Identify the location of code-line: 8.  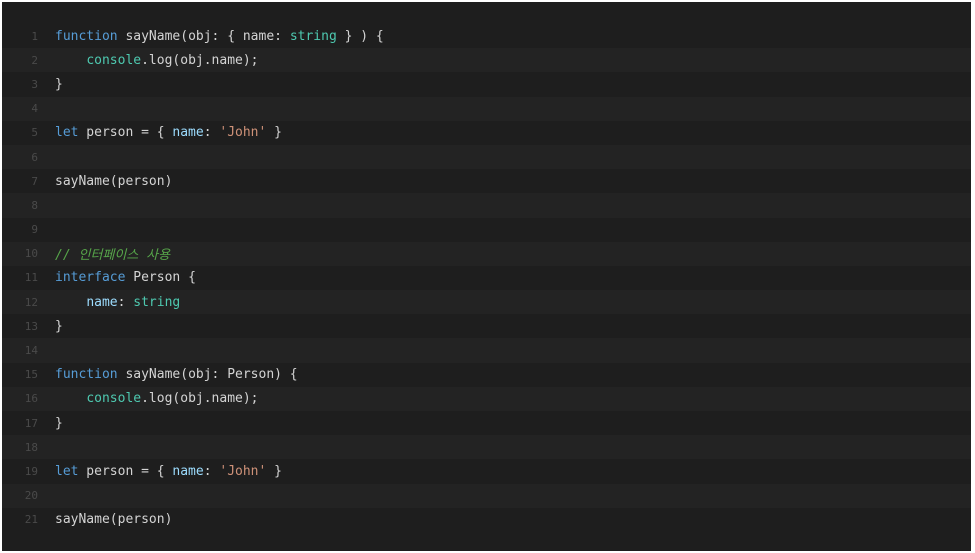
(486, 205).